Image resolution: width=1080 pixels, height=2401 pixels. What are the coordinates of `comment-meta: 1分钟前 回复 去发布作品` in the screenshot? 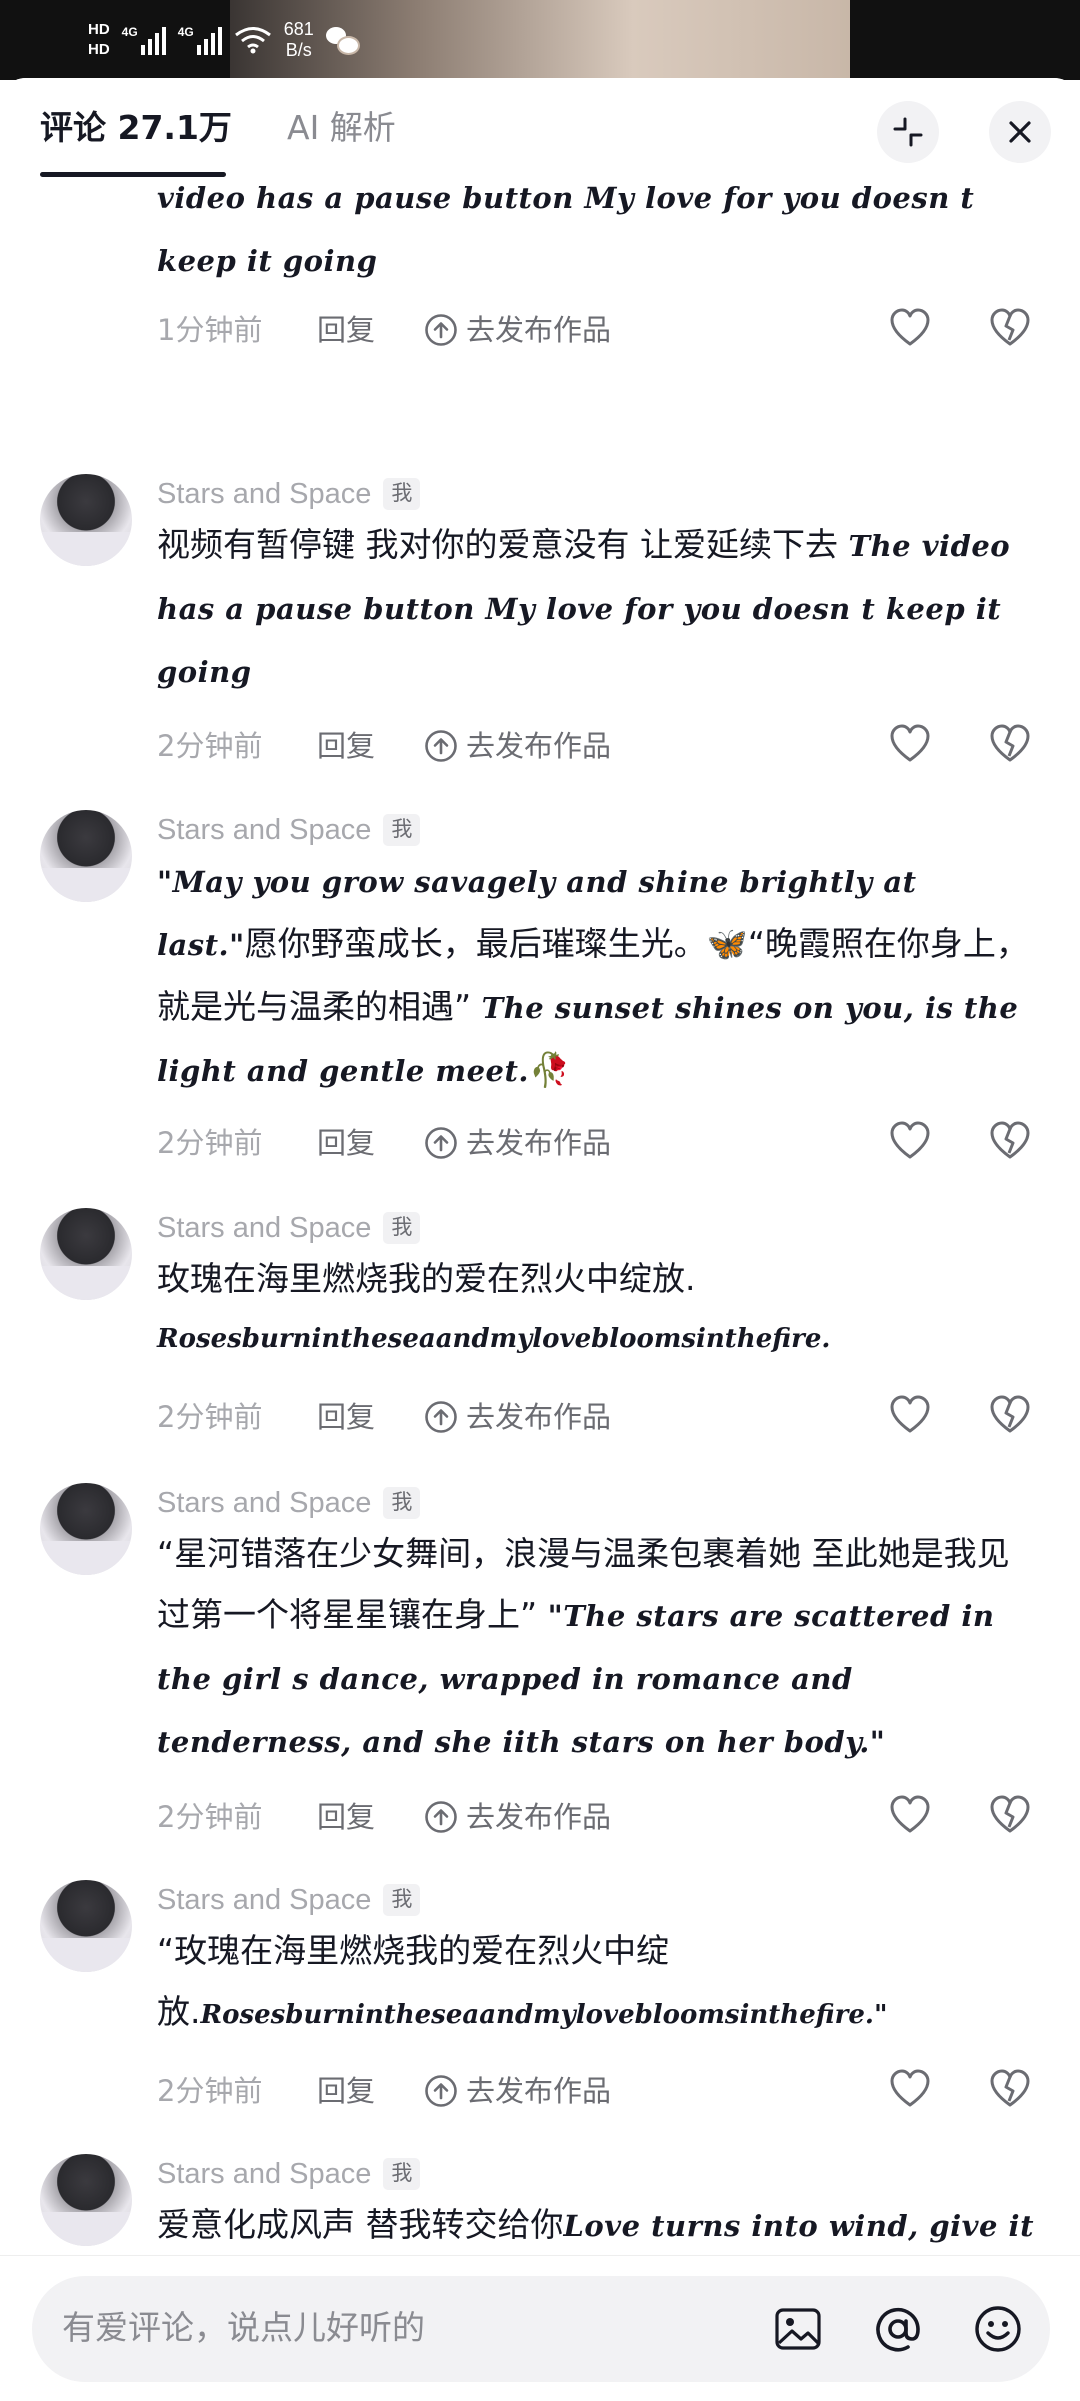 It's located at (384, 330).